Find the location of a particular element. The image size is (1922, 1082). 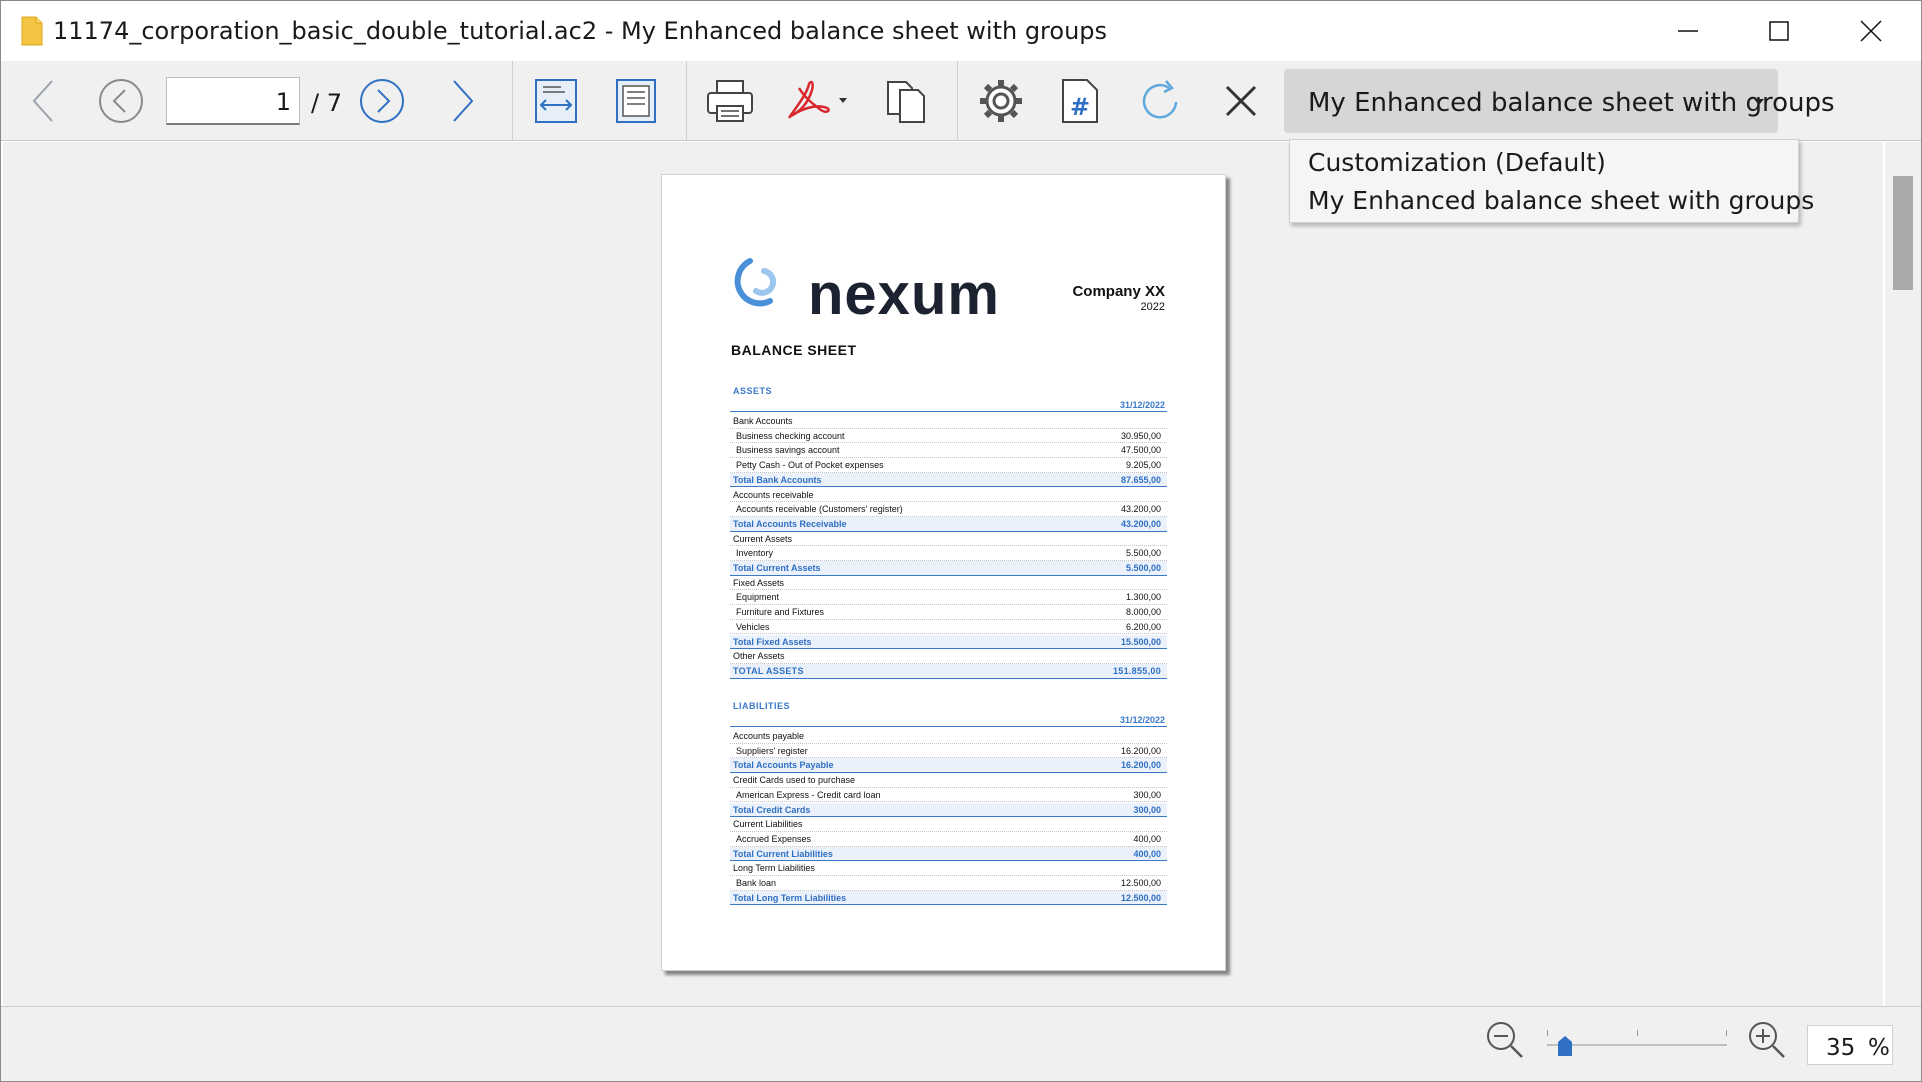

row-label: Bank Accounts is located at coordinates (763, 421).